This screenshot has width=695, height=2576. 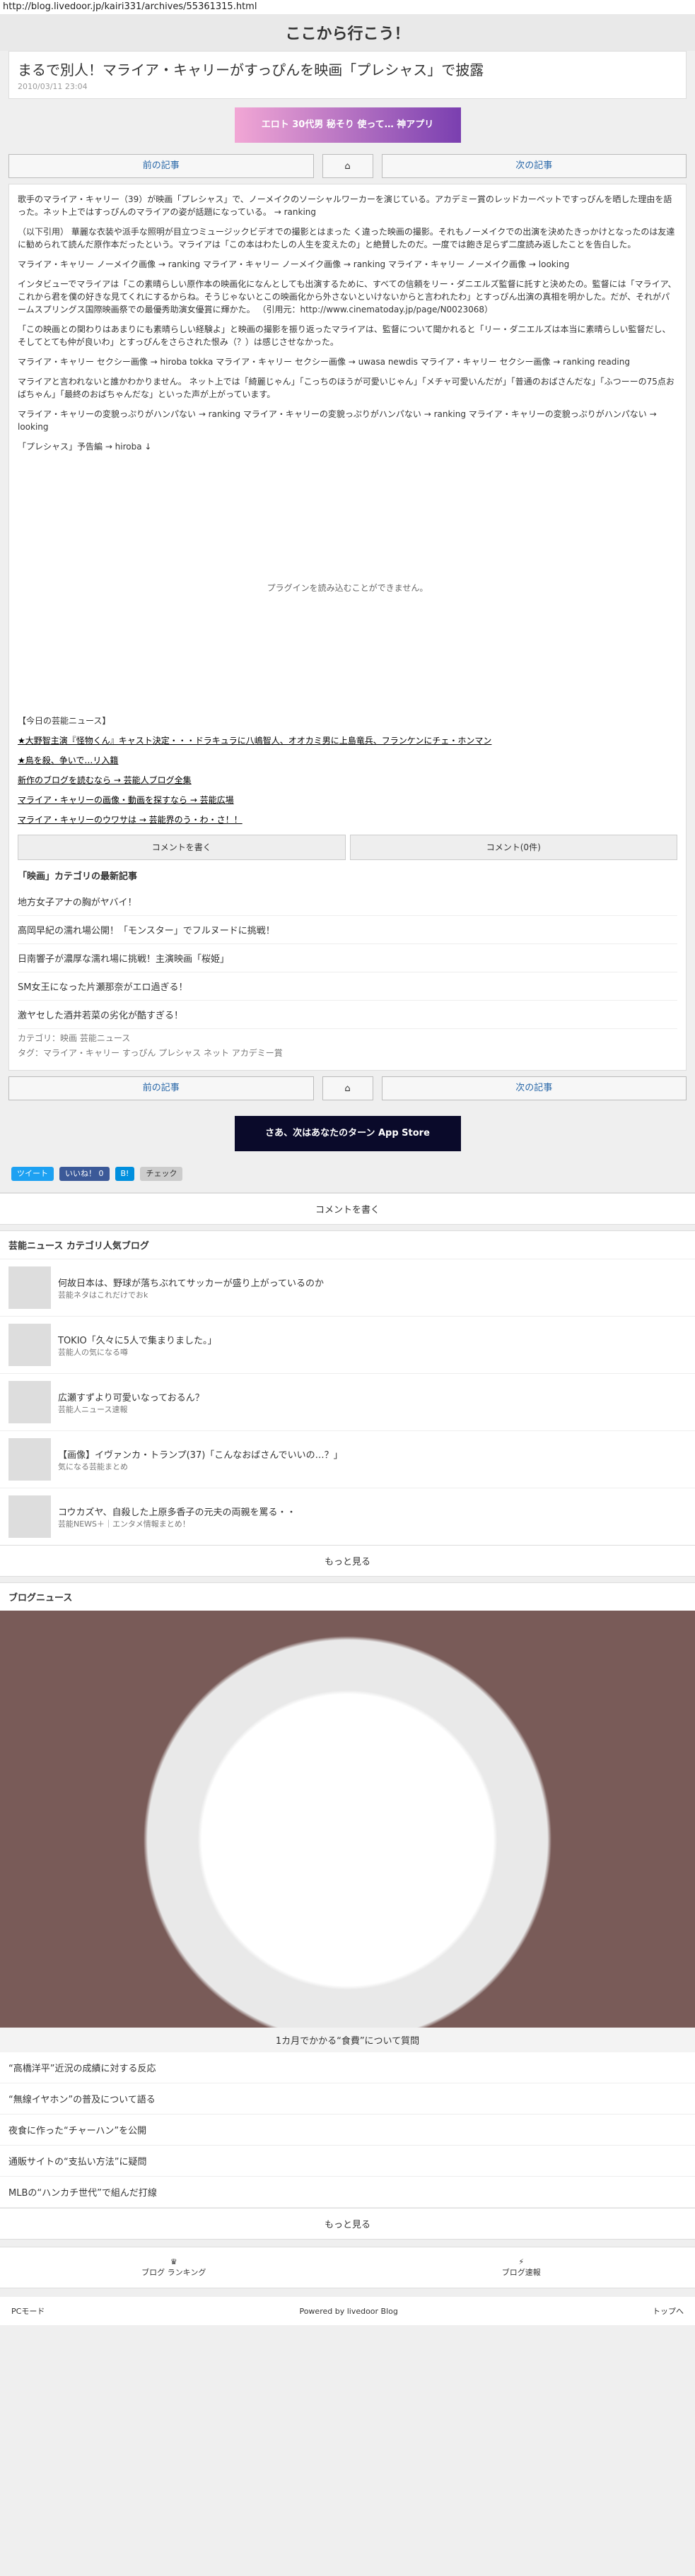 I want to click on home-button-bottom: ⌂, so click(x=347, y=1088).